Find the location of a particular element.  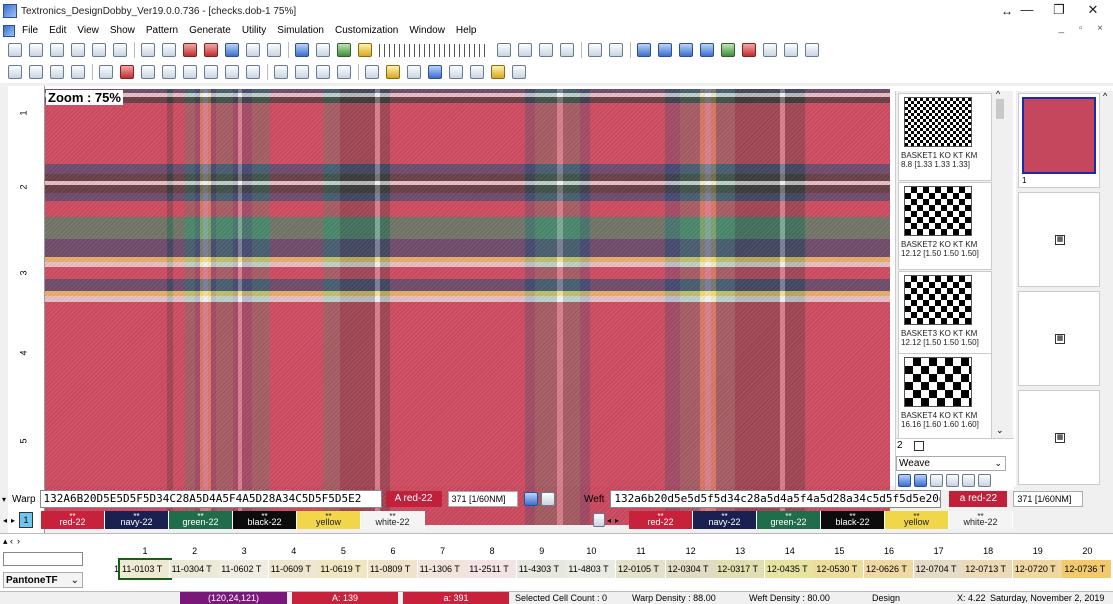

pantone-cell: 12-0435 T is located at coordinates (789, 569).